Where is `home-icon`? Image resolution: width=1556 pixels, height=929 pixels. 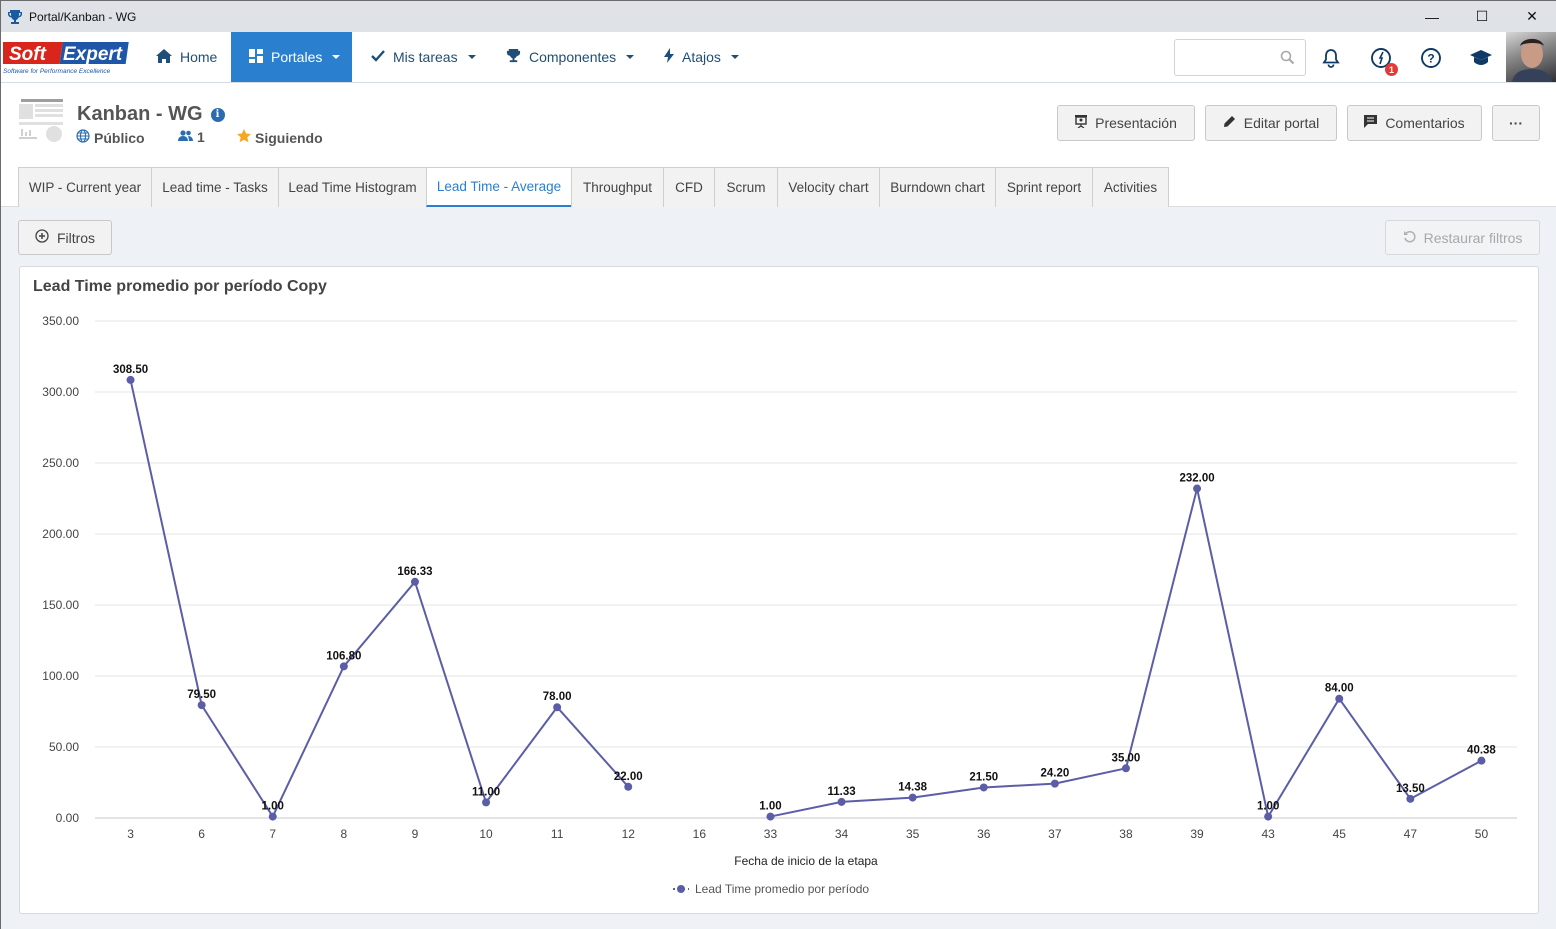
home-icon is located at coordinates (164, 57).